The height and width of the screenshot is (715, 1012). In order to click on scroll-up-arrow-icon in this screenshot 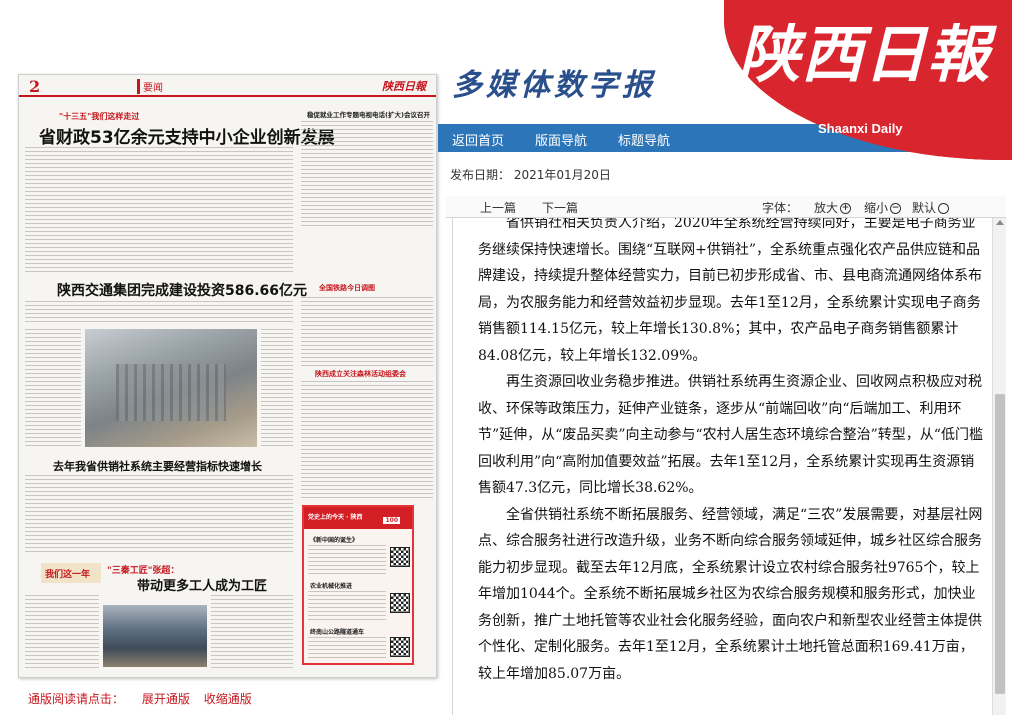, I will do `click(1000, 222)`.